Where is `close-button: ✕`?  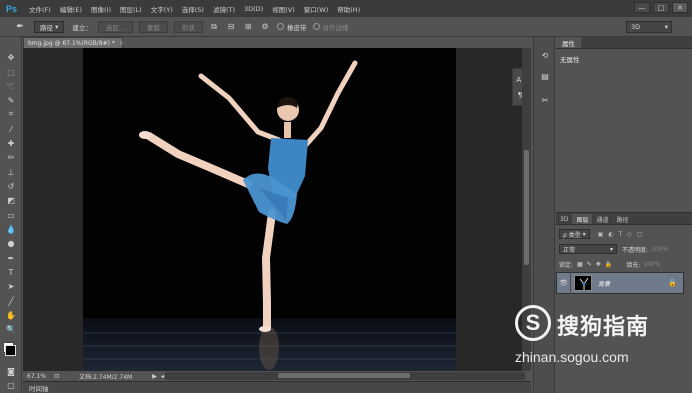 close-button: ✕ is located at coordinates (680, 7).